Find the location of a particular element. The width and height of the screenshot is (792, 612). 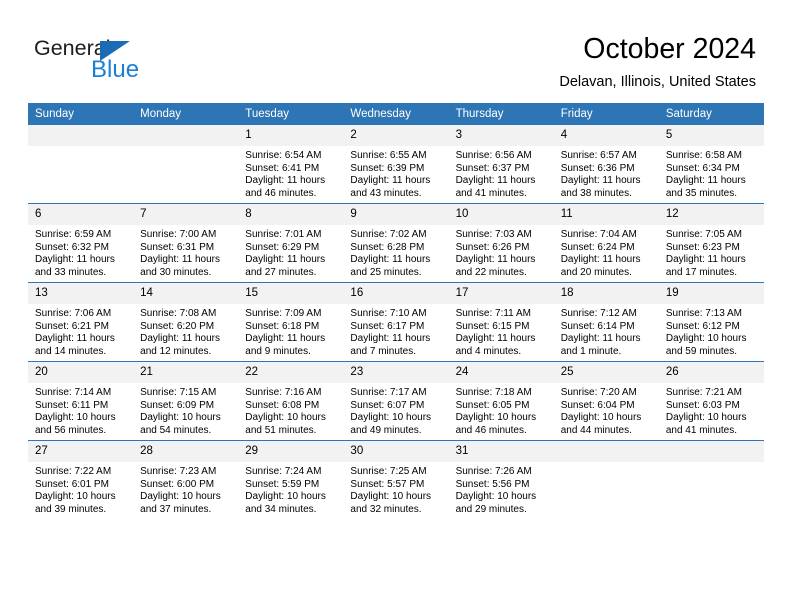

sunset-text: Sunset: 6:23 PM is located at coordinates (702, 247).